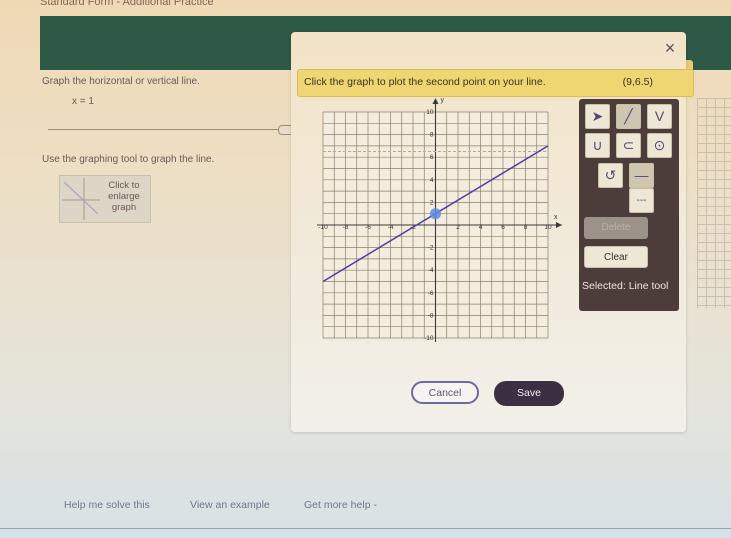  Describe the element at coordinates (432, 180) in the screenshot. I see `y-tick-label: 4` at that location.